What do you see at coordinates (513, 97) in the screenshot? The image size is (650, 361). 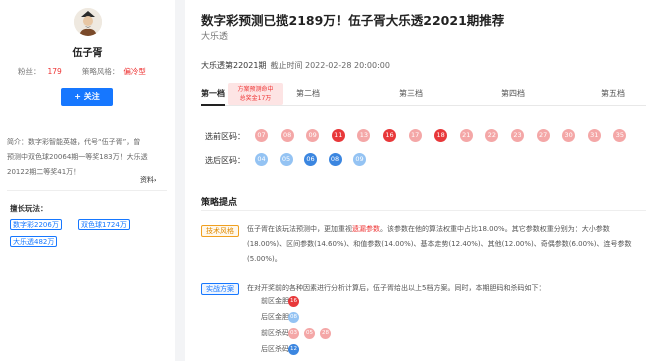 I see `tab-tier-4: 第四档` at bounding box center [513, 97].